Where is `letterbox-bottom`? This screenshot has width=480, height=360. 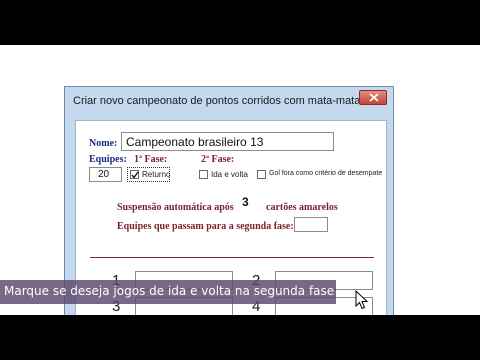
letterbox-bottom is located at coordinates (240, 337).